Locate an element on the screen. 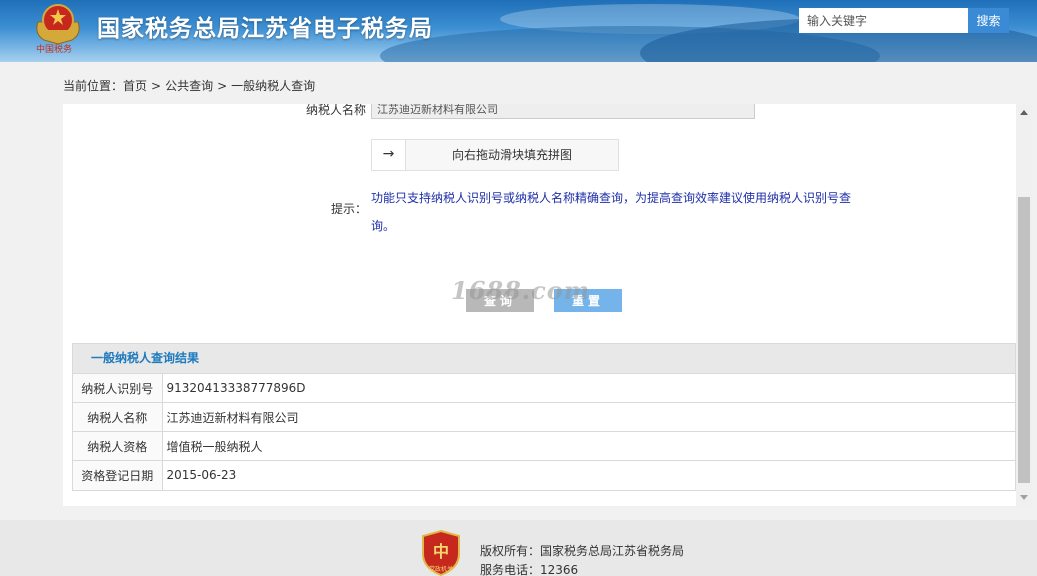 This screenshot has height=576, width=1037. row-value: 91320413338777896D is located at coordinates (588, 388).